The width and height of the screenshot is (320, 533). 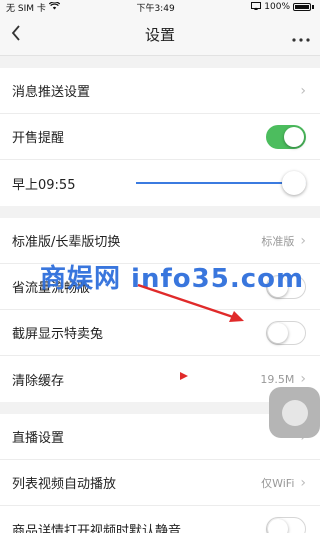 I want to click on battery-icon, so click(x=302, y=7).